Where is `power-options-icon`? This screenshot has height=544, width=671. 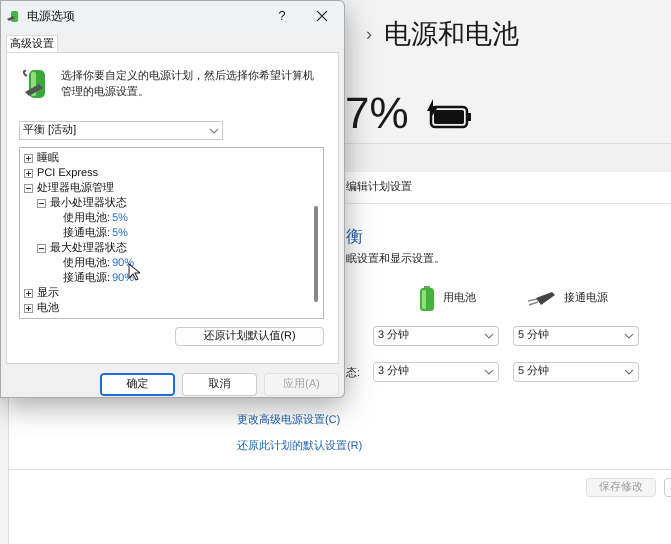 power-options-icon is located at coordinates (14, 16).